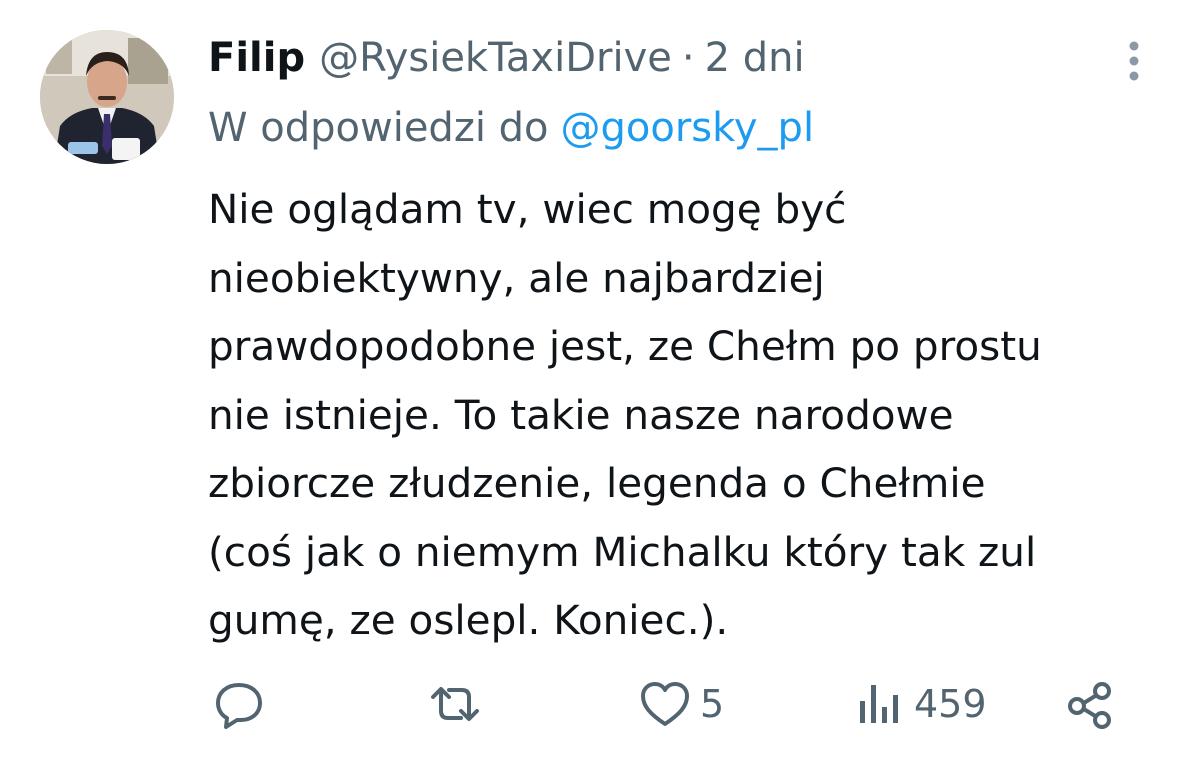 The image size is (1200, 757). Describe the element at coordinates (256, 58) in the screenshot. I see `author-name: Filip` at that location.